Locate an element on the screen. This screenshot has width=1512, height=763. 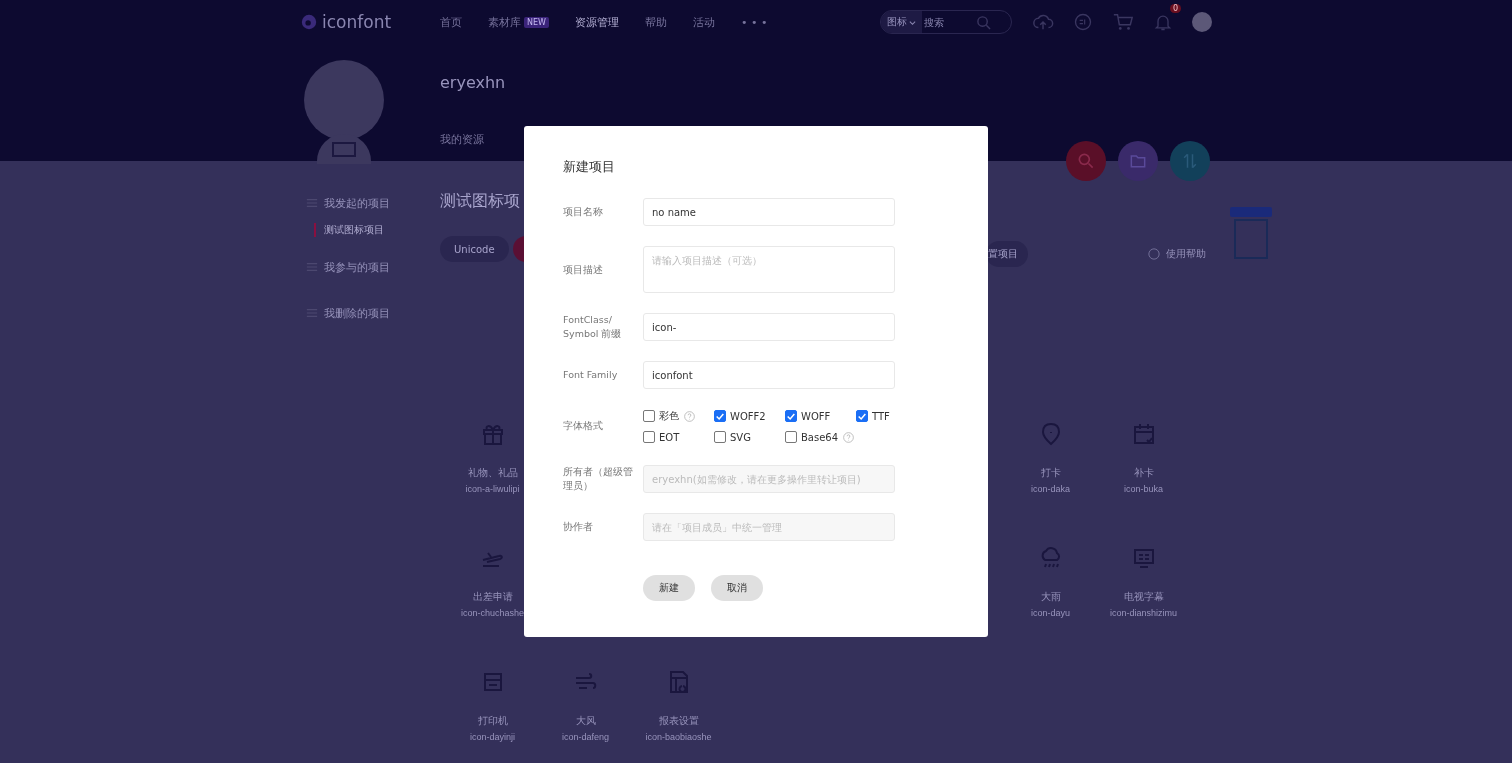
logo-text: iconfont is located at coordinates (357, 22).